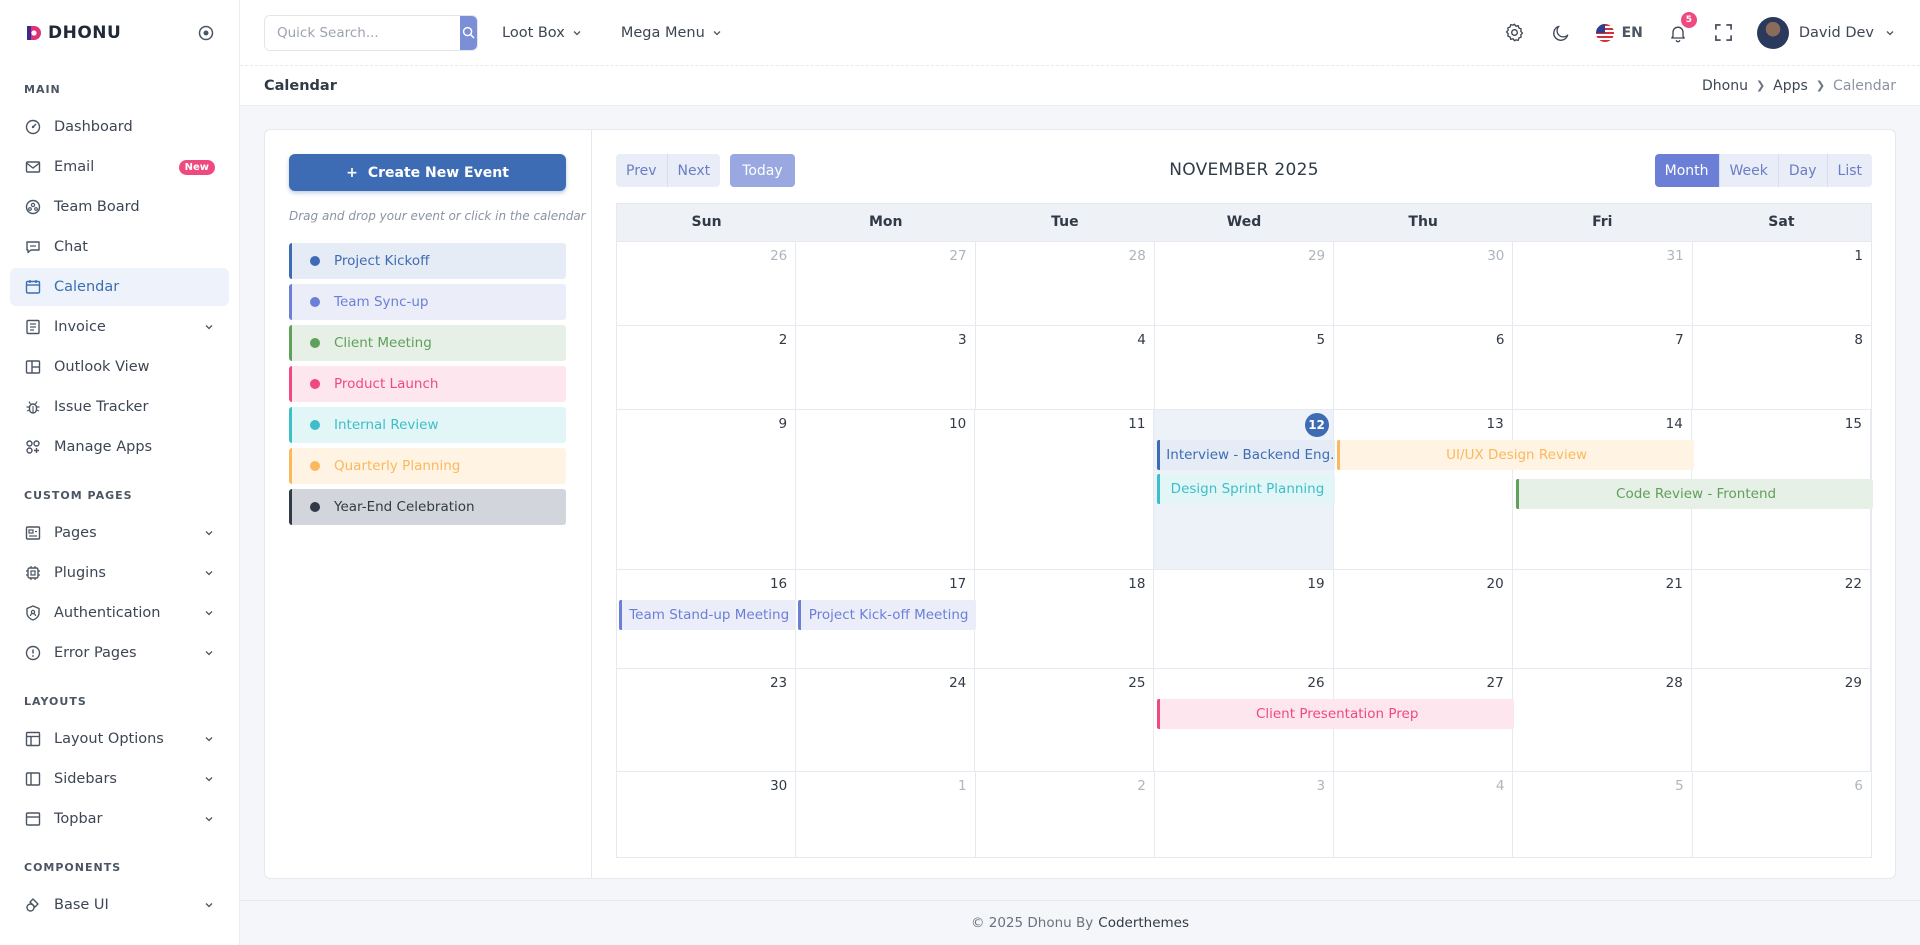 This screenshot has width=1920, height=945. What do you see at coordinates (1495, 683) in the screenshot?
I see `day-number: 27` at bounding box center [1495, 683].